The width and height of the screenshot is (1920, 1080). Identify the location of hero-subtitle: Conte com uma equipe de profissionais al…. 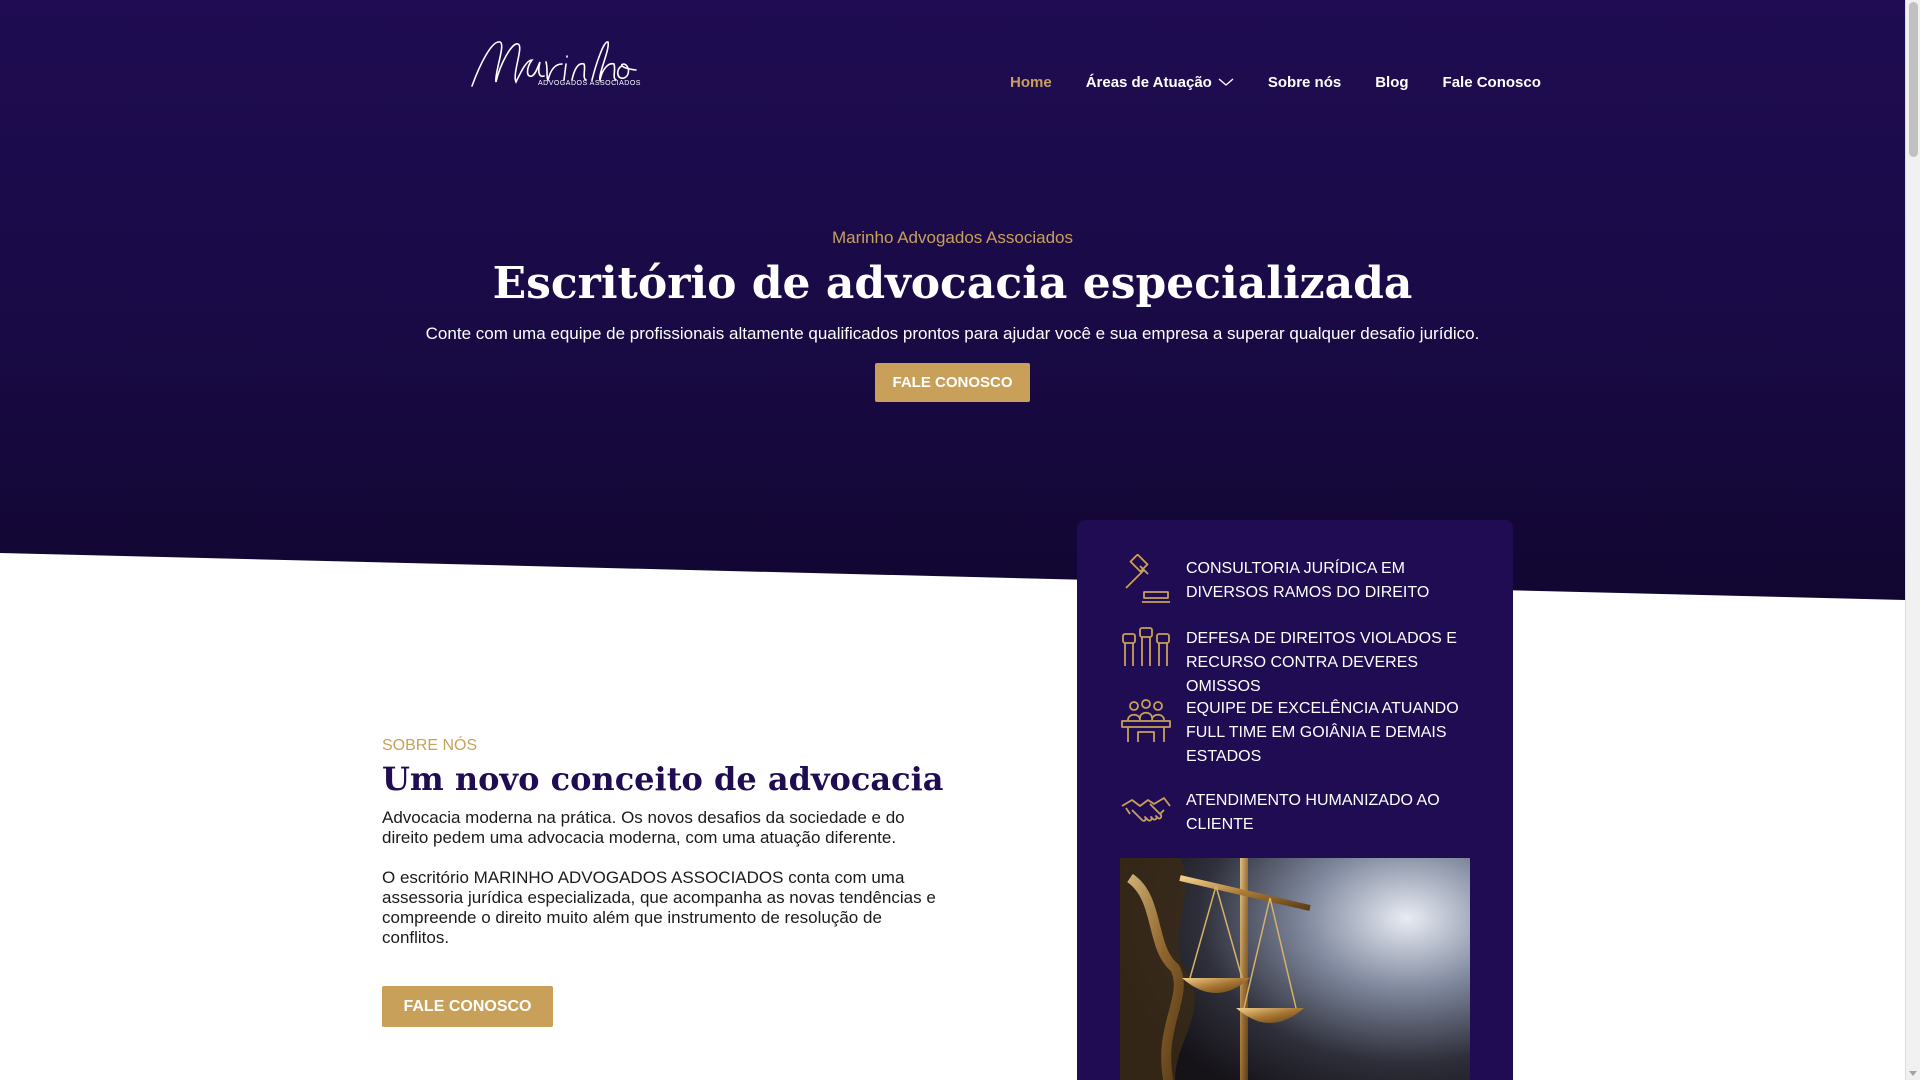
(952, 333).